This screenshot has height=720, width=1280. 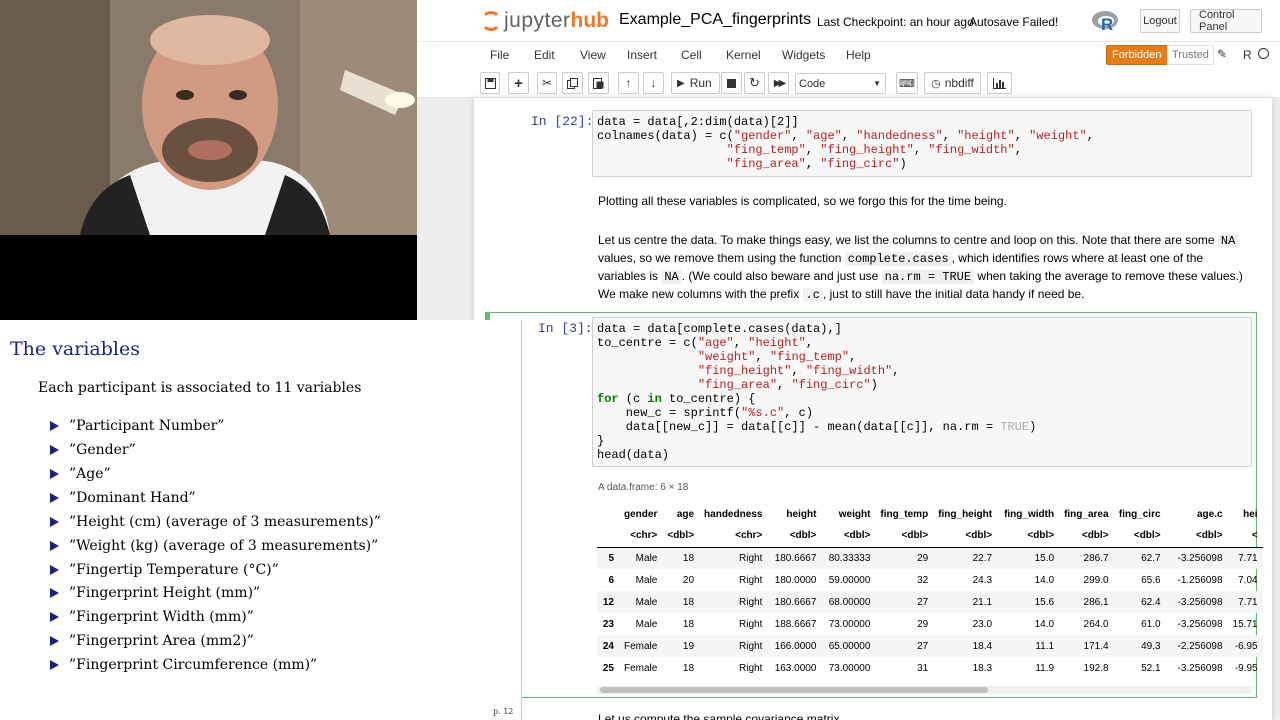 I want to click on table-cell: 286.1, so click(x=1096, y=602).